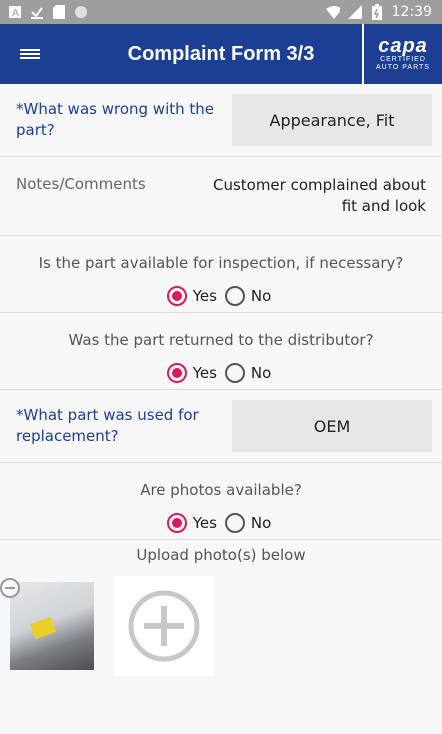  I want to click on remove-circle-icon, so click(10, 588).